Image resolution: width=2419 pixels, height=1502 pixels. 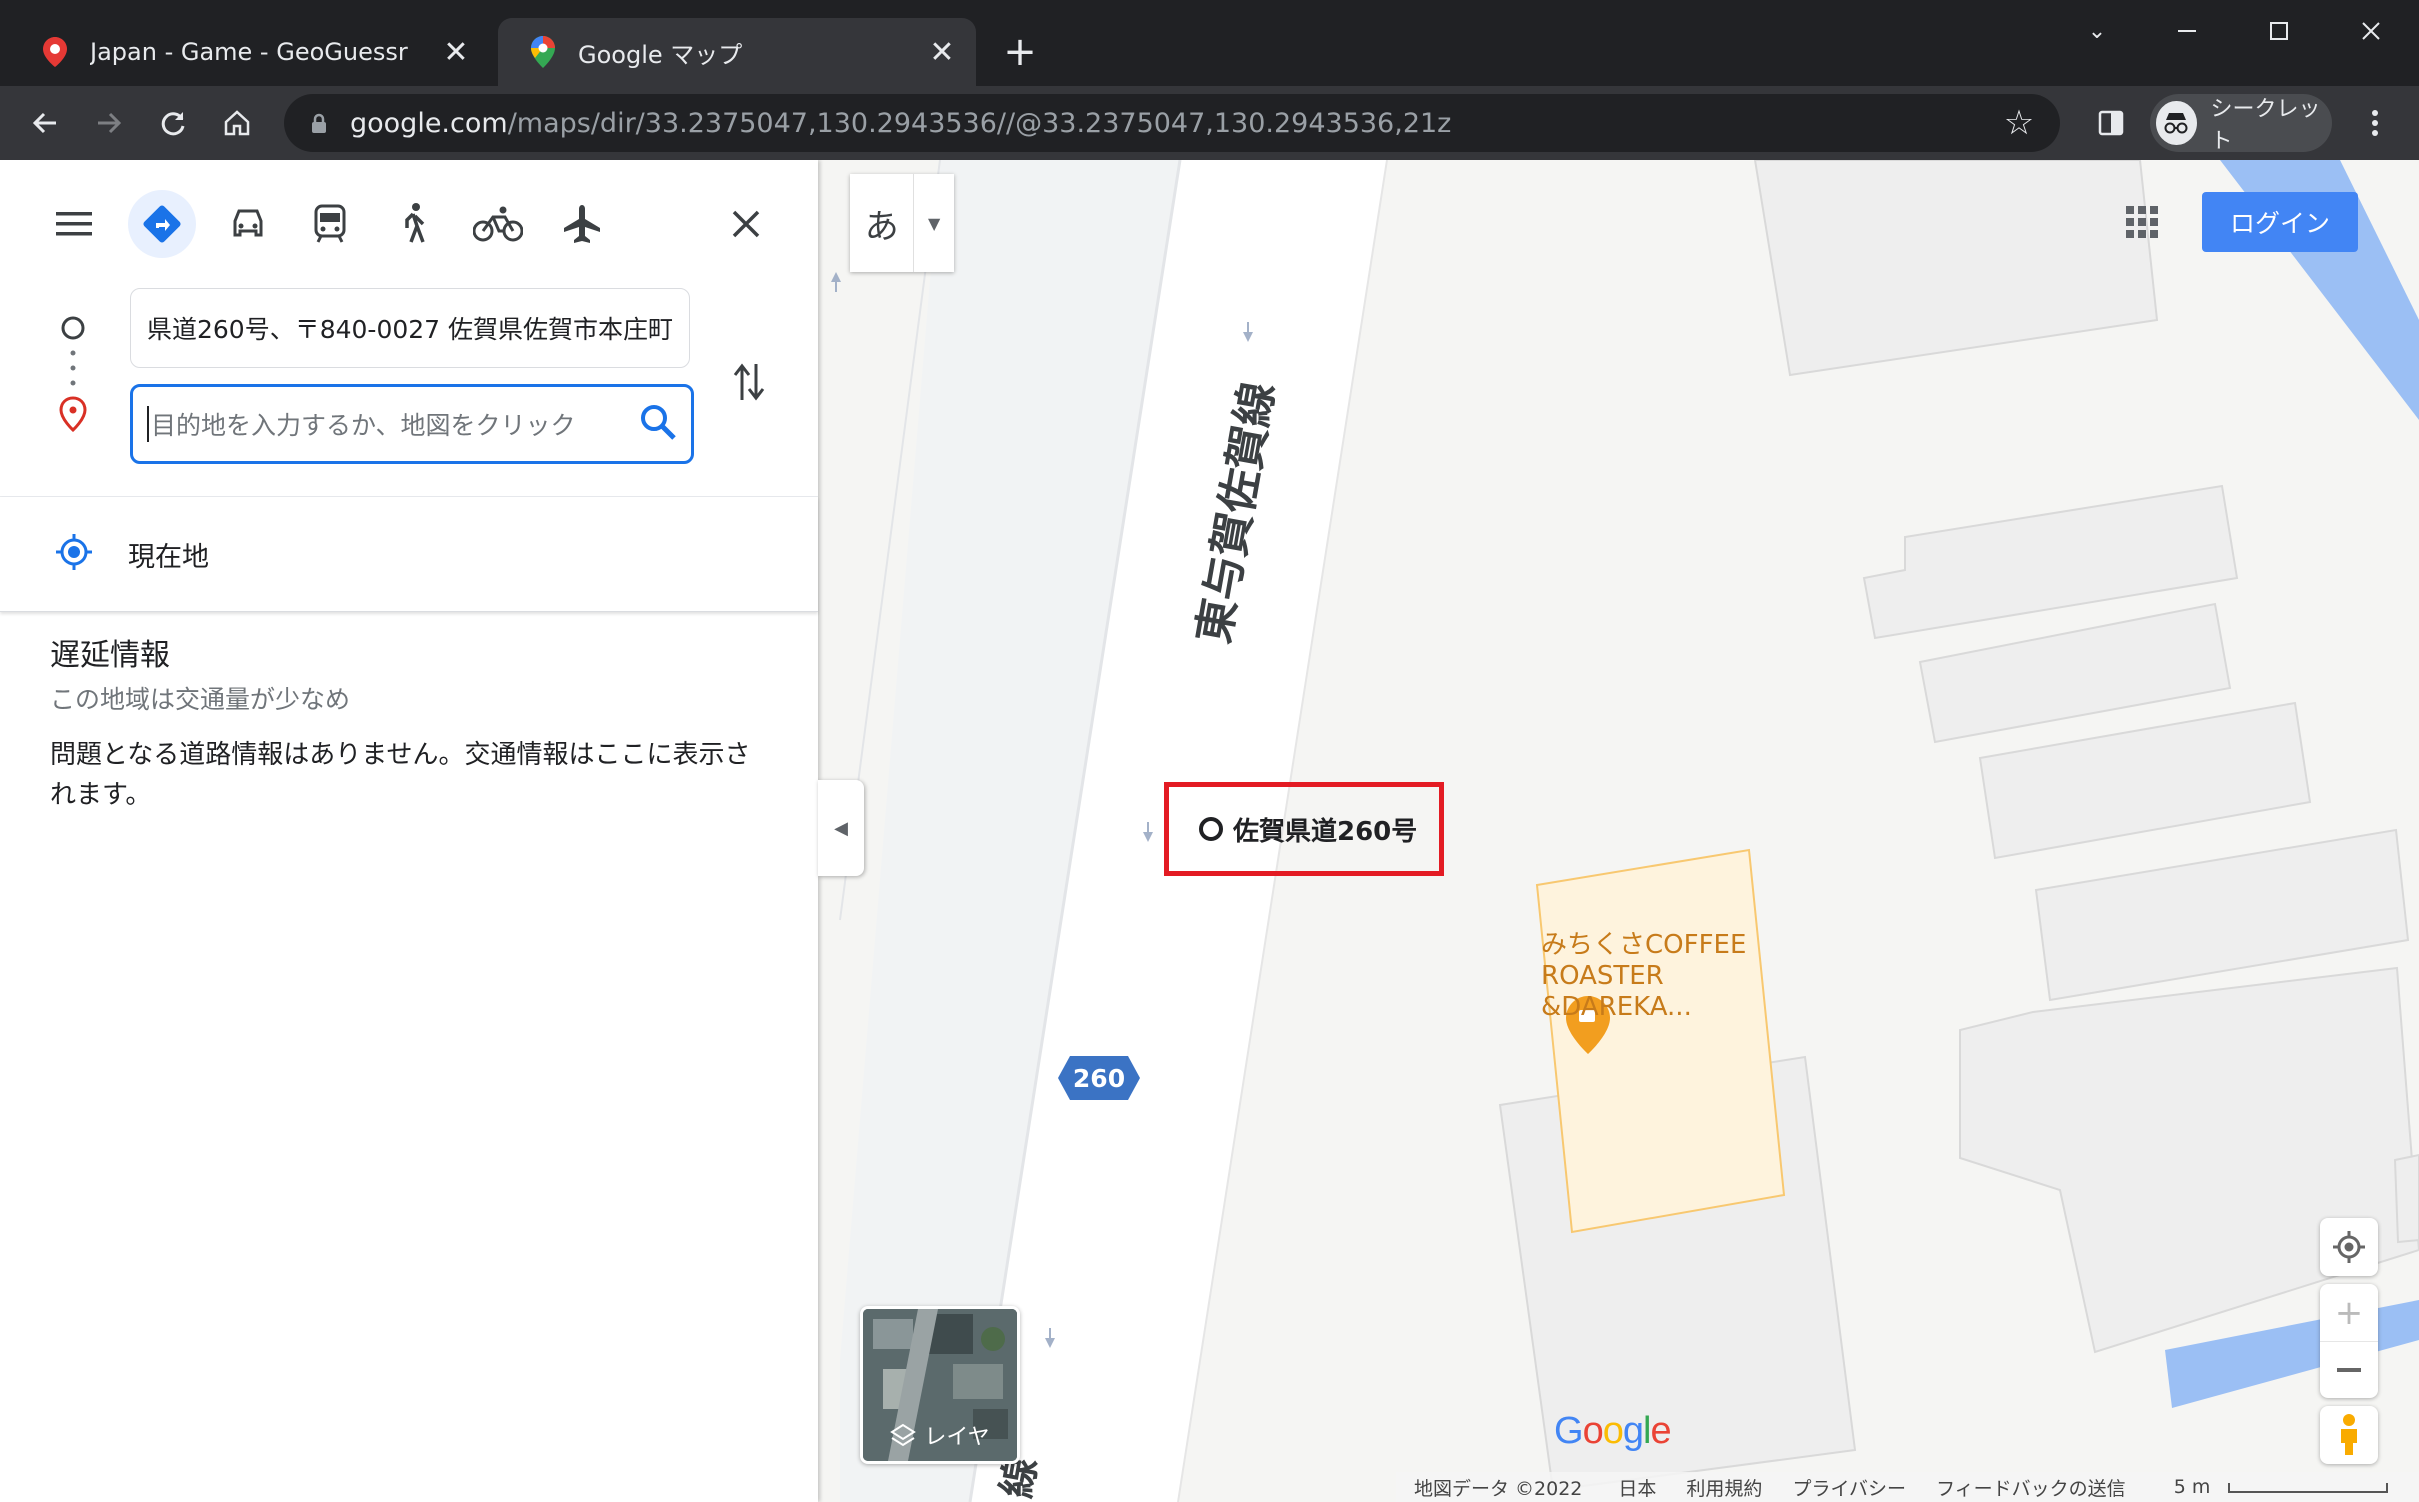 I want to click on zoom-out-icon, so click(x=2349, y=1370).